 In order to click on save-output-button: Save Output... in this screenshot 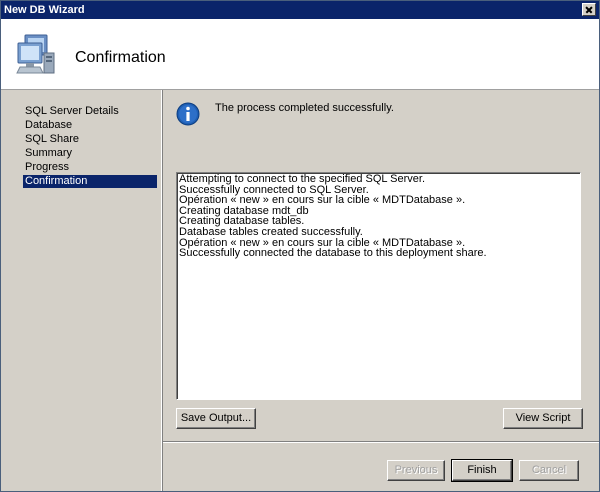, I will do `click(216, 418)`.